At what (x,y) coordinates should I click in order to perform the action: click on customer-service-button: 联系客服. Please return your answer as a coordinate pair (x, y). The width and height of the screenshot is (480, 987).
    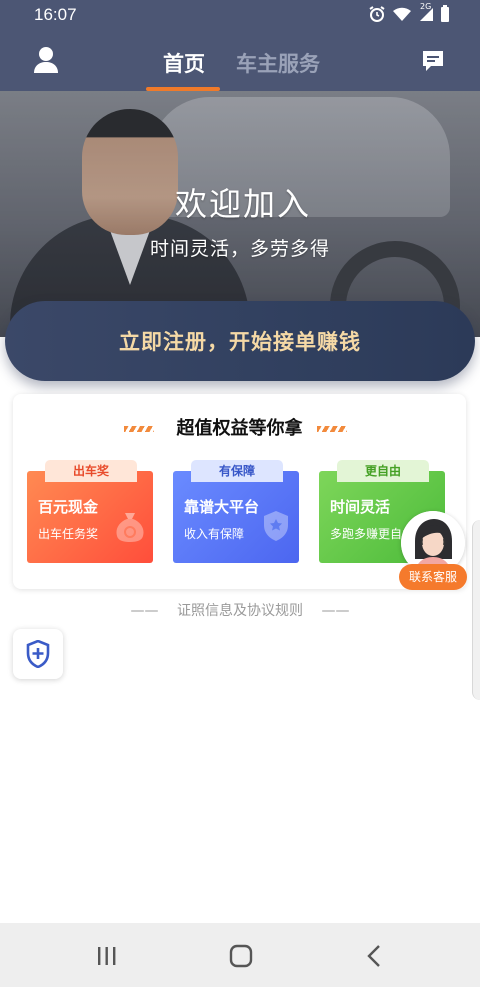
    Looking at the image, I should click on (433, 551).